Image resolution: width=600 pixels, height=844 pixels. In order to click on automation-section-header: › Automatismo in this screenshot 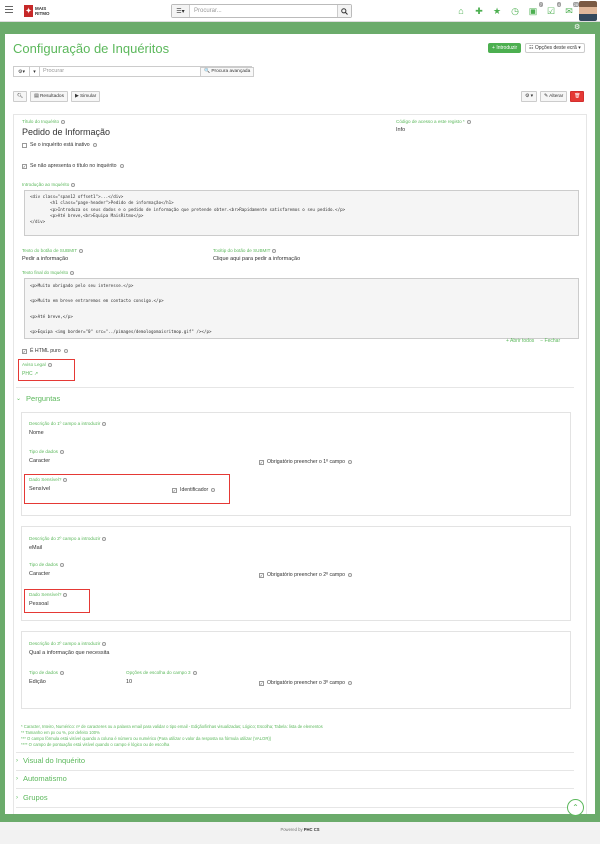, I will do `click(41, 778)`.